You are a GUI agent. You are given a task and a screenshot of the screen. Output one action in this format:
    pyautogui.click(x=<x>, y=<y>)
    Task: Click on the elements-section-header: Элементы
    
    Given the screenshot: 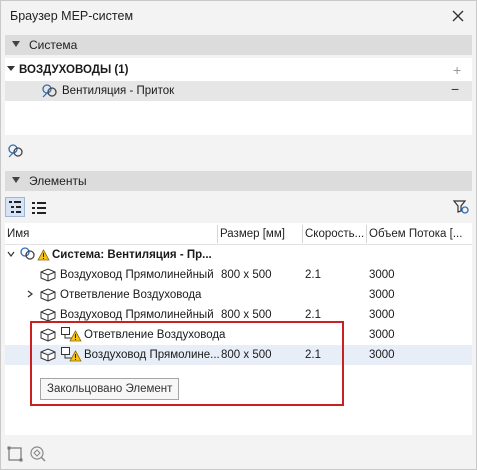 What is the action you would take?
    pyautogui.click(x=238, y=181)
    